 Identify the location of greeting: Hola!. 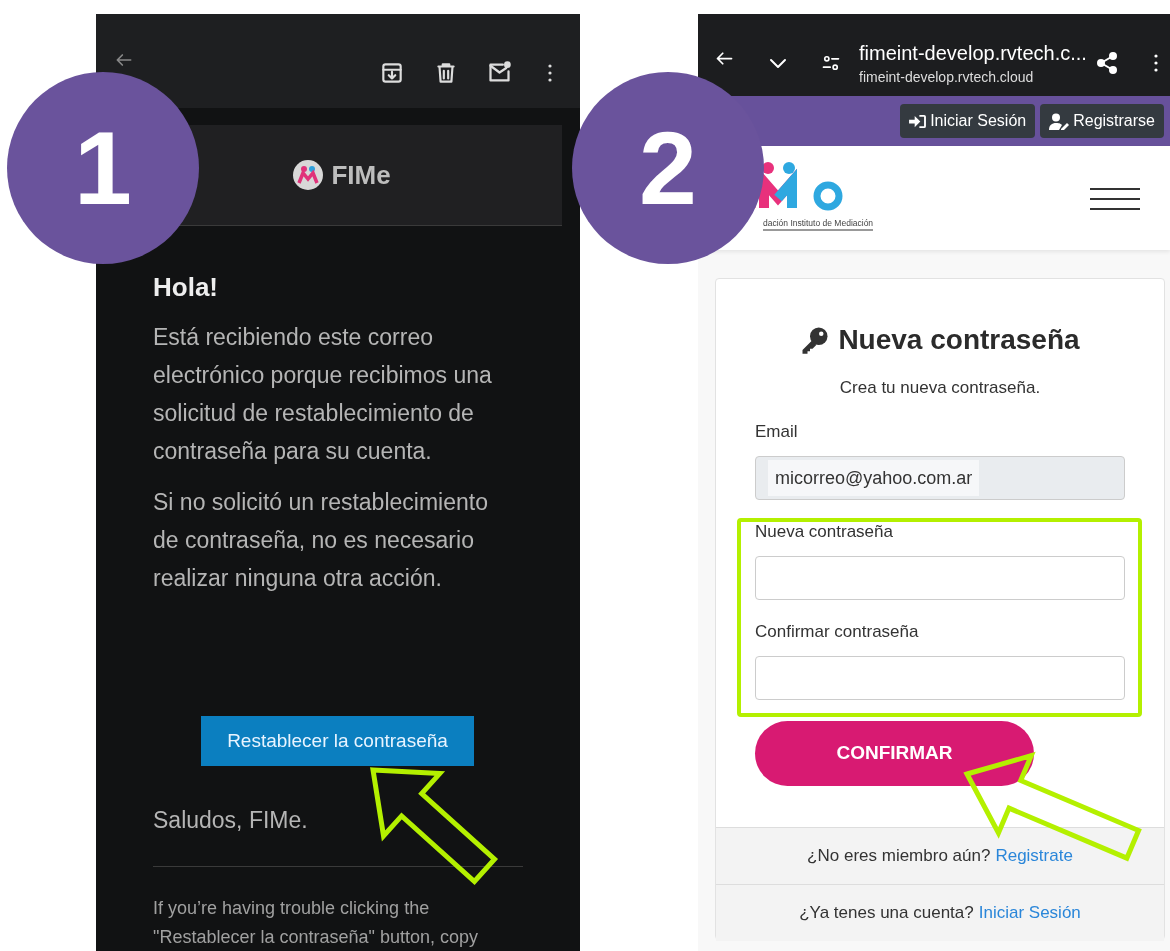
(186, 287).